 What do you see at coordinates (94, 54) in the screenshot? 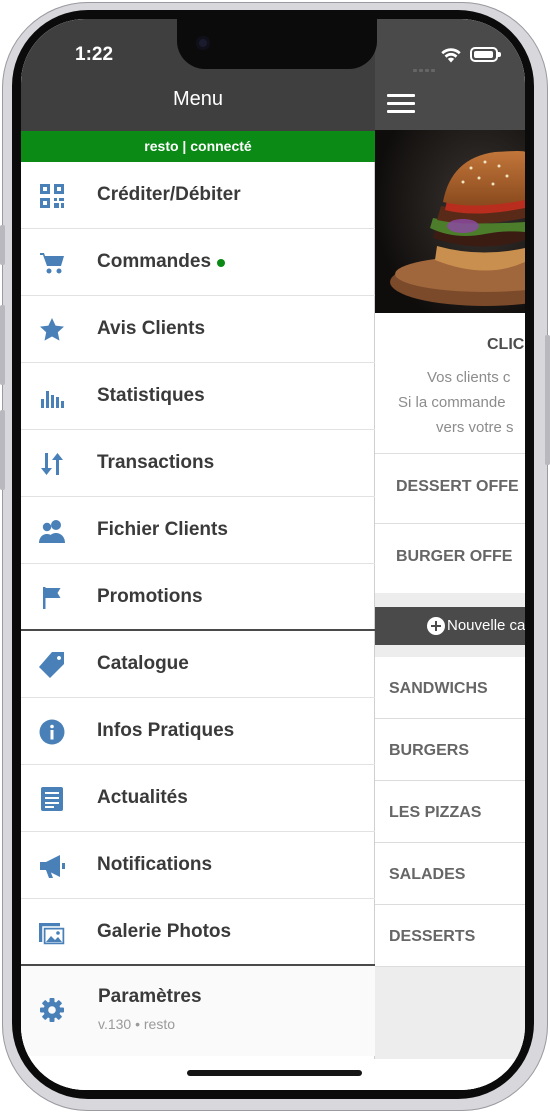
I see `status-time: 1:22` at bounding box center [94, 54].